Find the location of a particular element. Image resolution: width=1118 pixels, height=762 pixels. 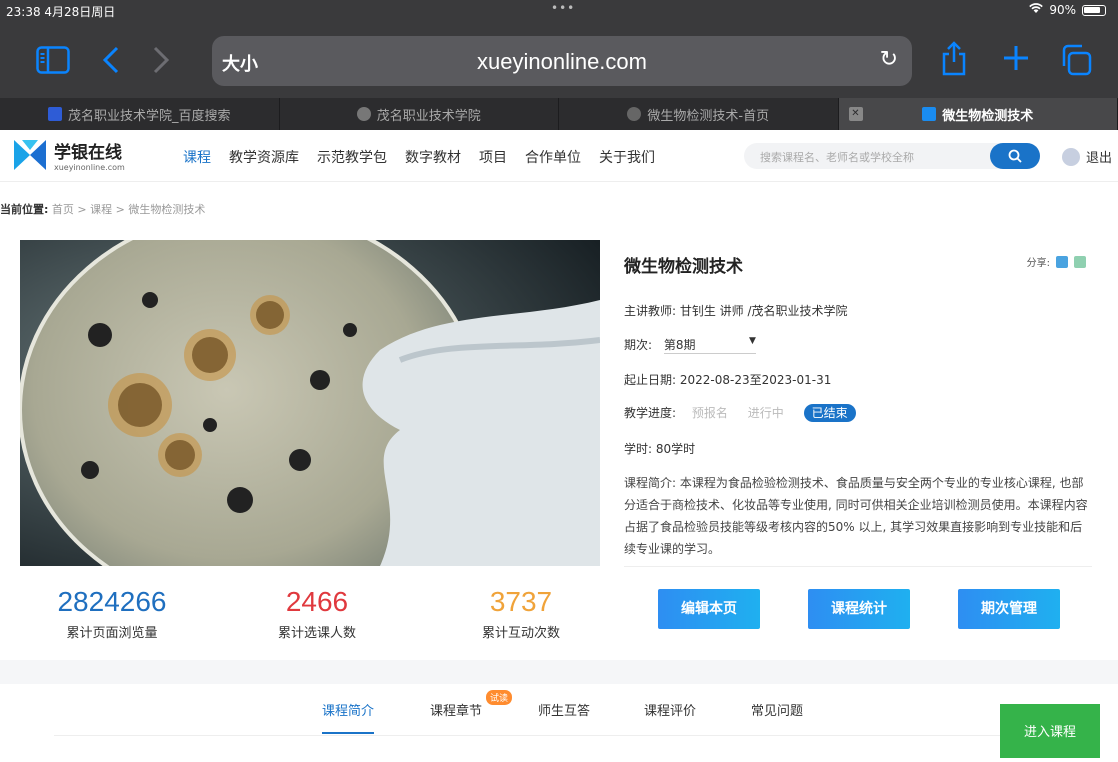

search-button is located at coordinates (1015, 156).